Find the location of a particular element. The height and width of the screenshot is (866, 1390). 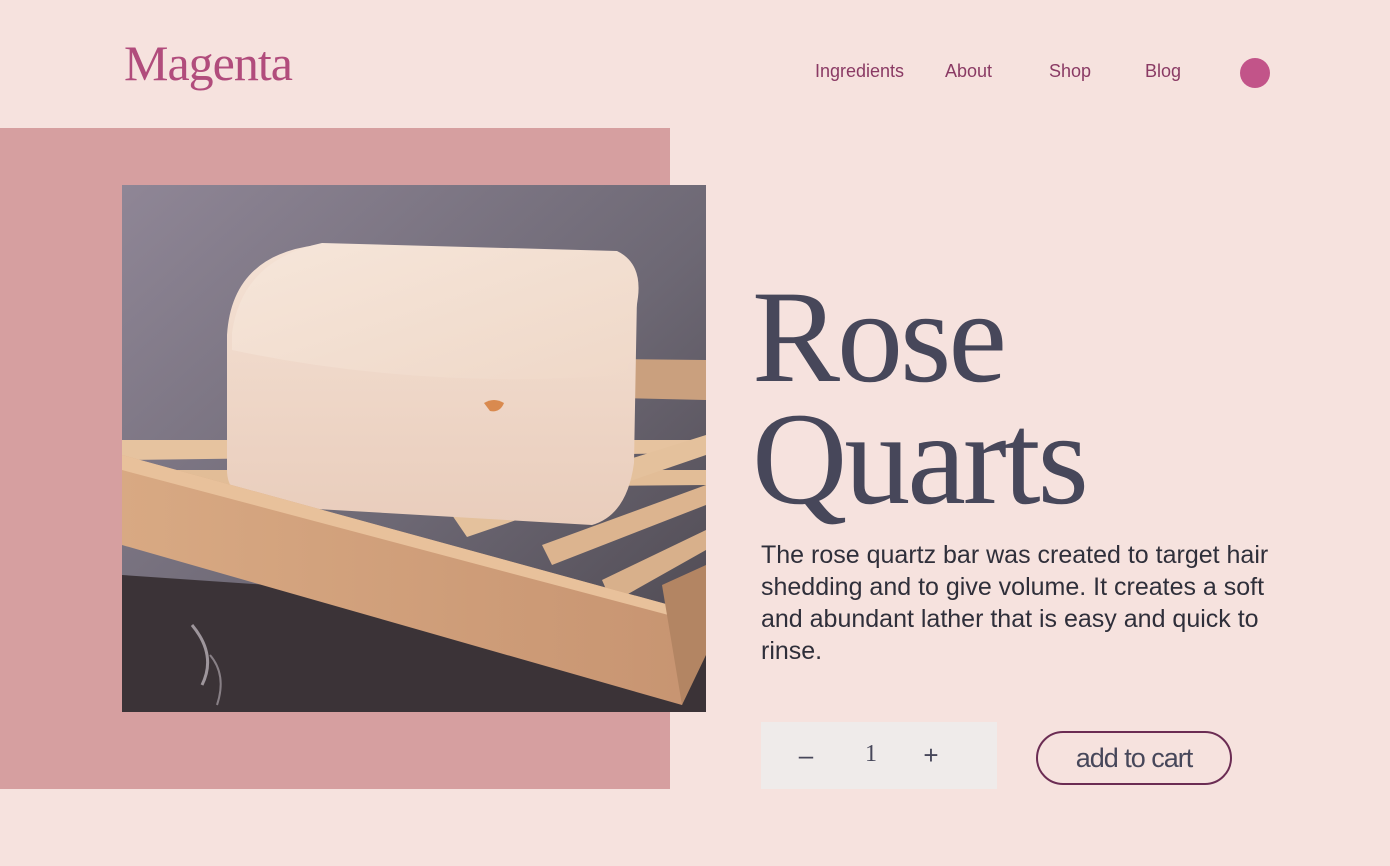

increment-button: + is located at coordinates (931, 755).